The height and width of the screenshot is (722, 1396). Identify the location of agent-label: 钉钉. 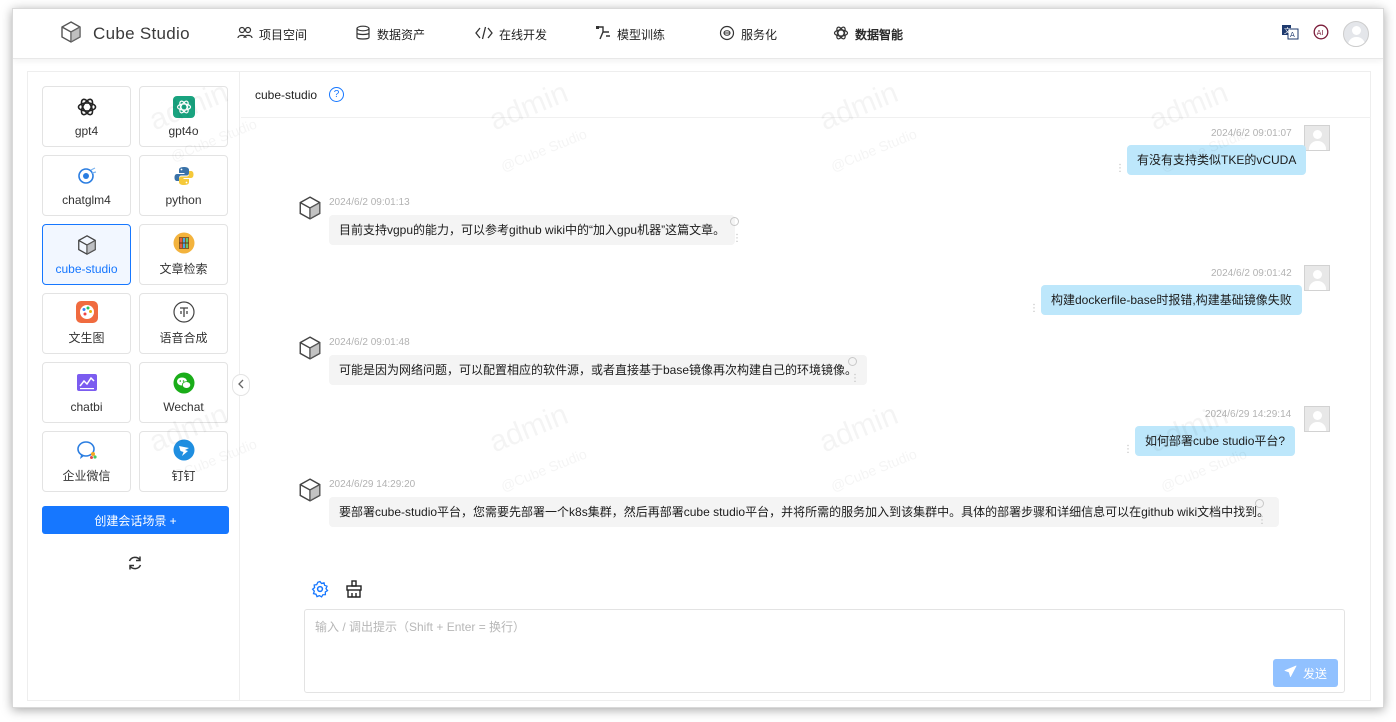
(183, 476).